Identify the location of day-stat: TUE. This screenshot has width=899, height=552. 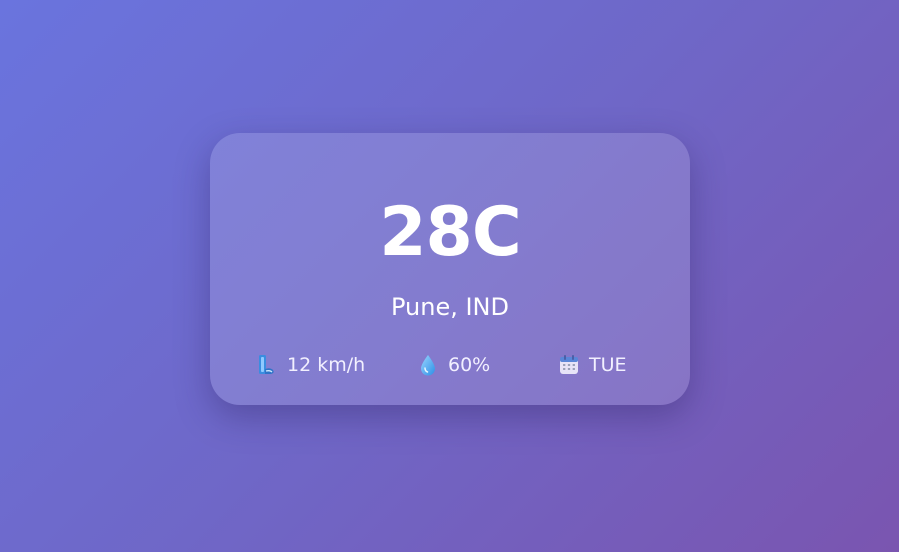
(592, 365).